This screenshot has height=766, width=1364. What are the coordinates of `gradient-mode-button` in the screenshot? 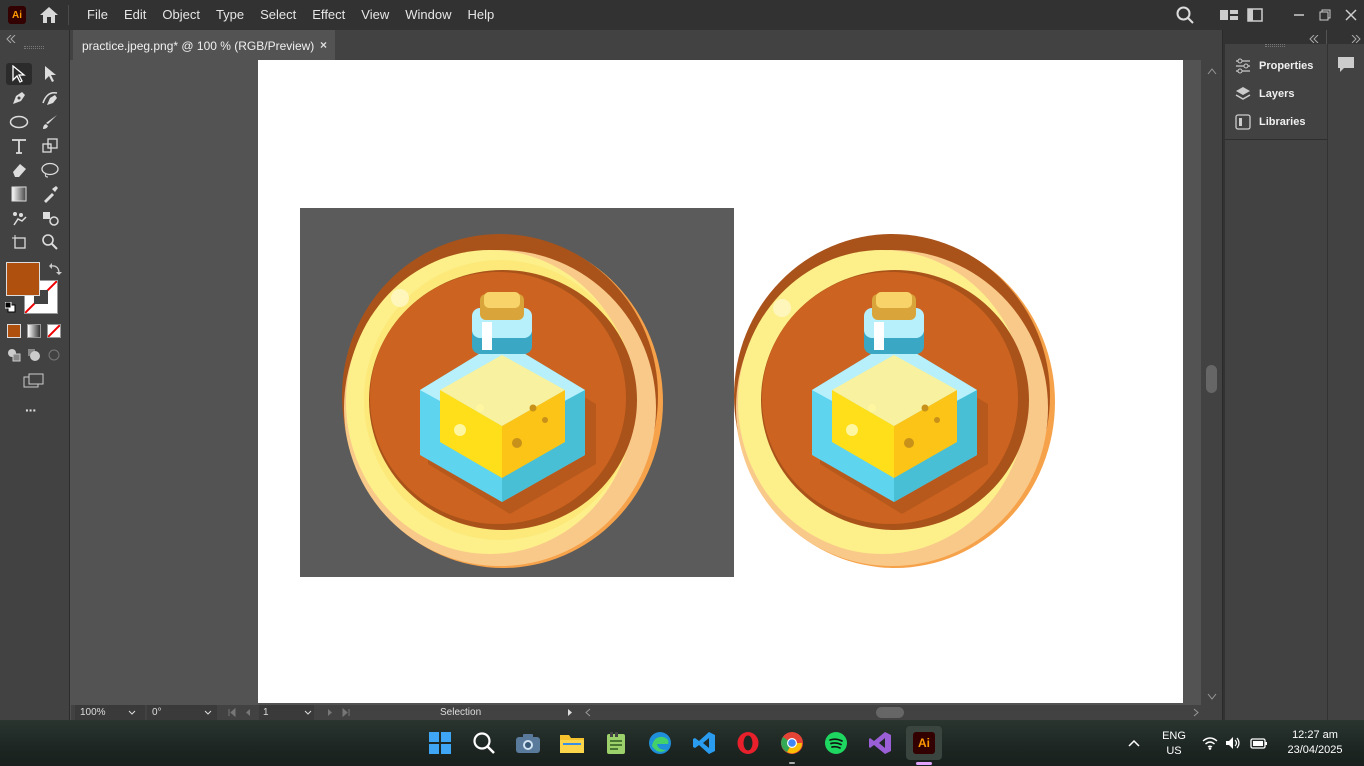 It's located at (34, 331).